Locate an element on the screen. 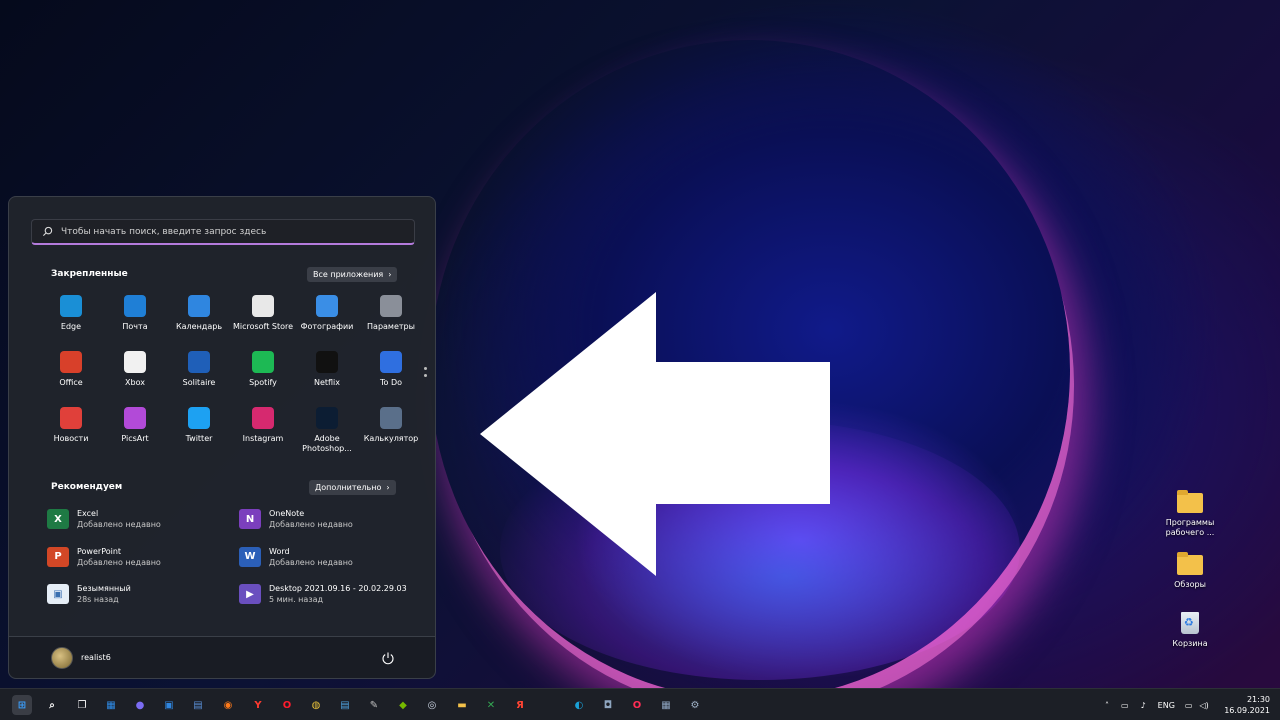 The width and height of the screenshot is (1280, 720). steam-button: ◎ is located at coordinates (432, 705).